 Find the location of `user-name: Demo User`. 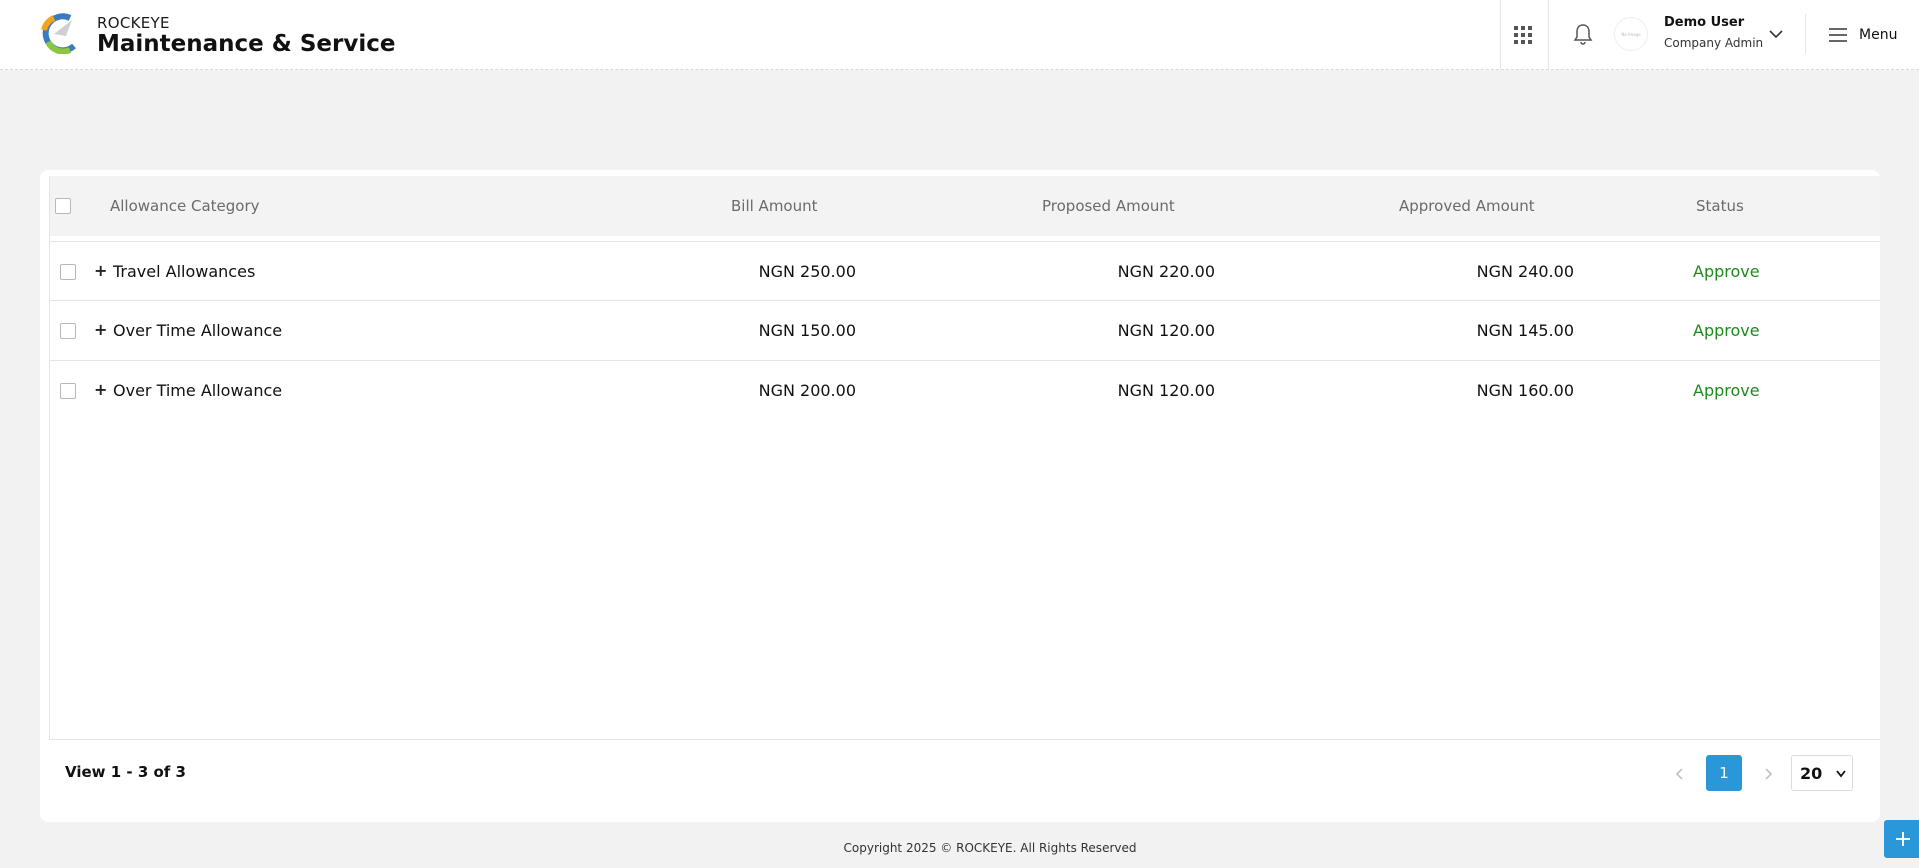

user-name: Demo User is located at coordinates (1704, 22).